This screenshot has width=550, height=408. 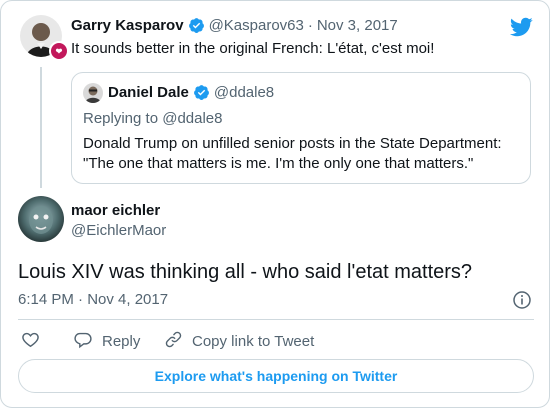 I want to click on eichler-avatar, so click(x=41, y=219).